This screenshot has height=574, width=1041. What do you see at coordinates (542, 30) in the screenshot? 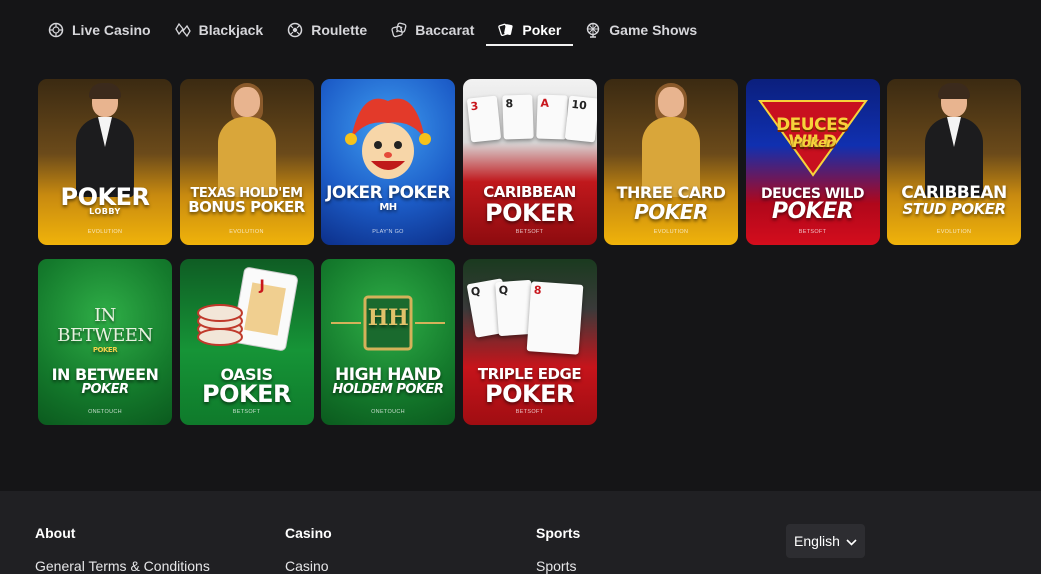
I see `tab-label: Poker` at bounding box center [542, 30].